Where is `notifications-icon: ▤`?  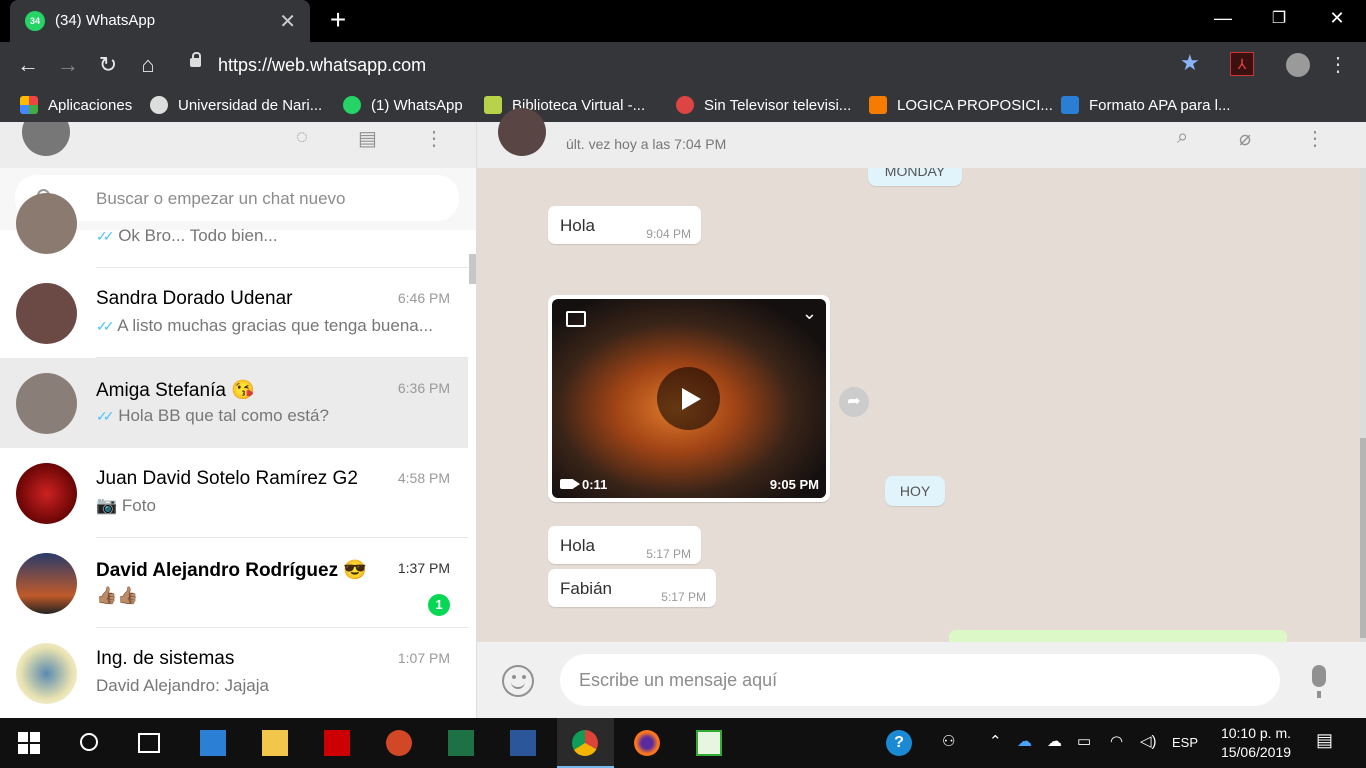 notifications-icon: ▤ is located at coordinates (1324, 740).